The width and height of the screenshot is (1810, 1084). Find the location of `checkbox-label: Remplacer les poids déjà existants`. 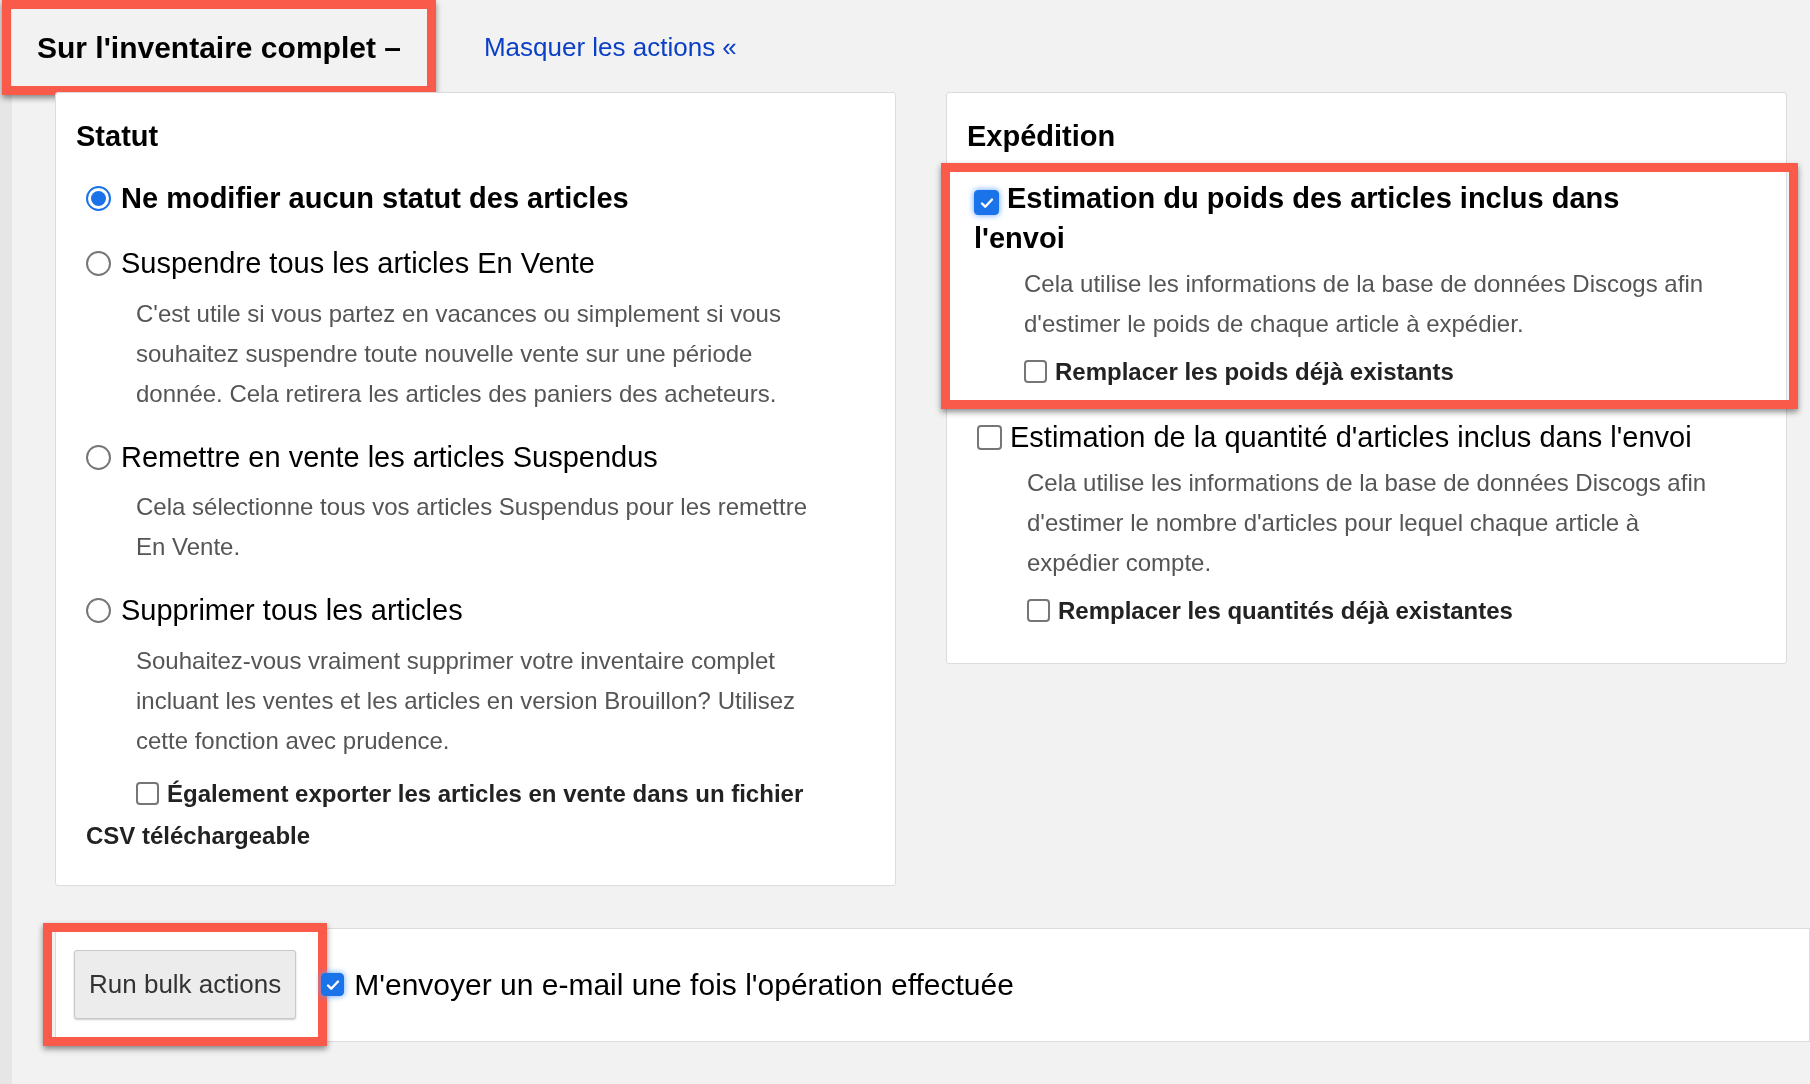

checkbox-label: Remplacer les poids déjà existants is located at coordinates (1254, 371).